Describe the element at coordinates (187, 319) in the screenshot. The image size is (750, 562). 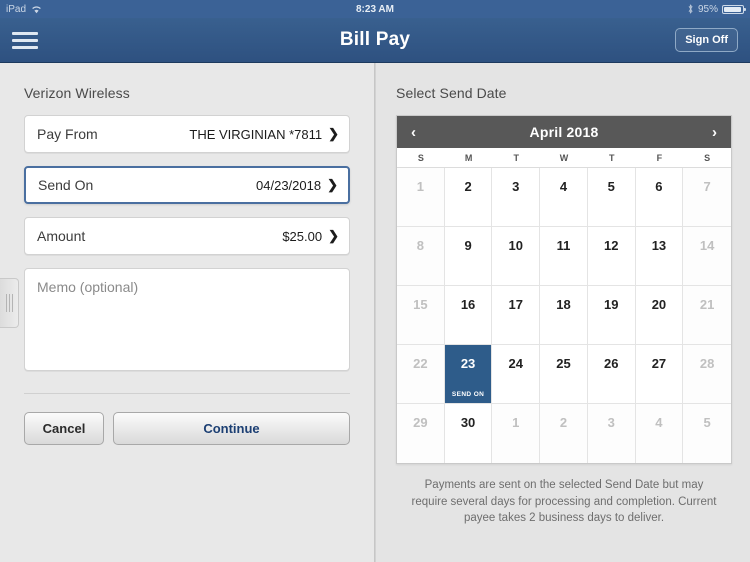
I see `memo-input: Memo (optional)` at that location.